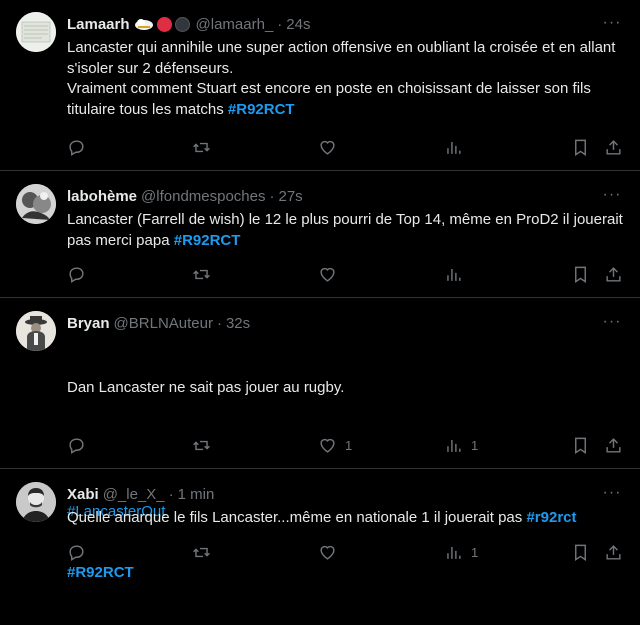 The width and height of the screenshot is (640, 625). I want to click on timestamp: 27s, so click(291, 196).